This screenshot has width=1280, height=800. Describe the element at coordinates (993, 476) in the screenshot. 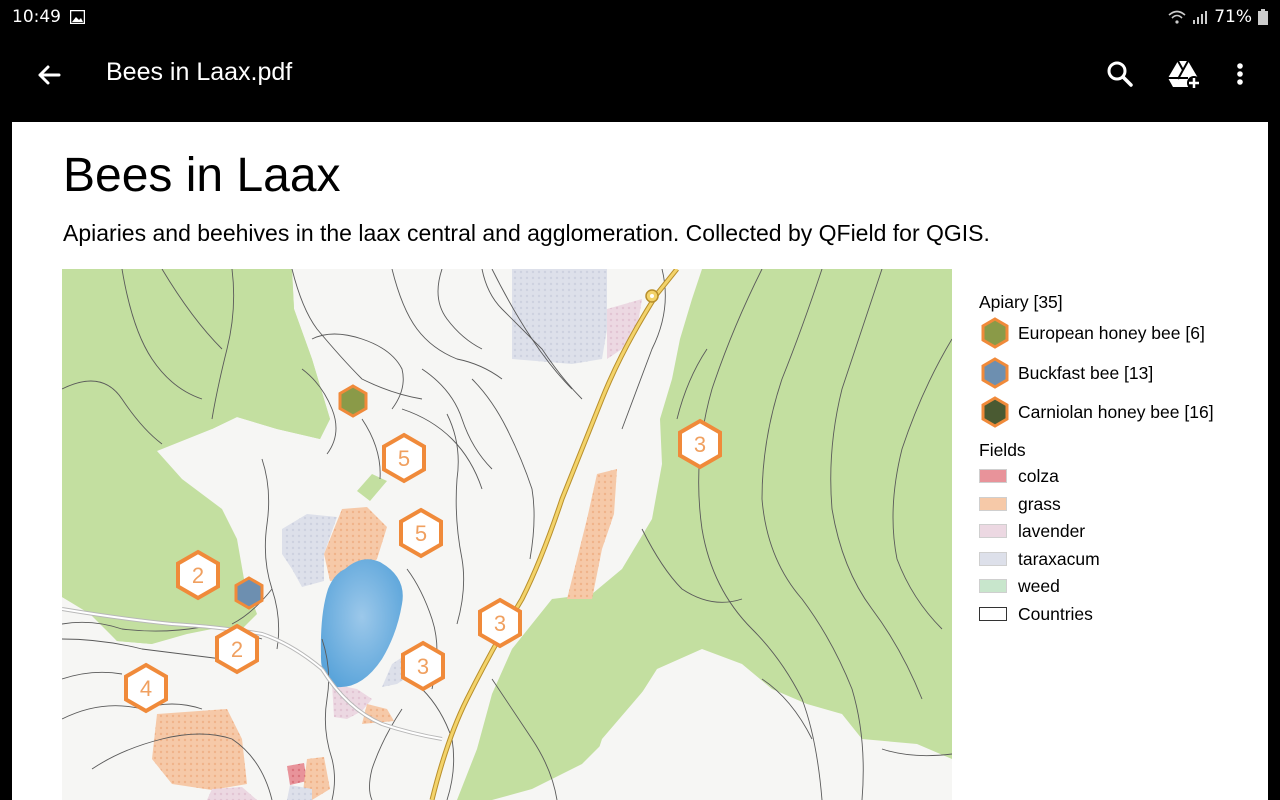

I see `colza-swatch` at that location.